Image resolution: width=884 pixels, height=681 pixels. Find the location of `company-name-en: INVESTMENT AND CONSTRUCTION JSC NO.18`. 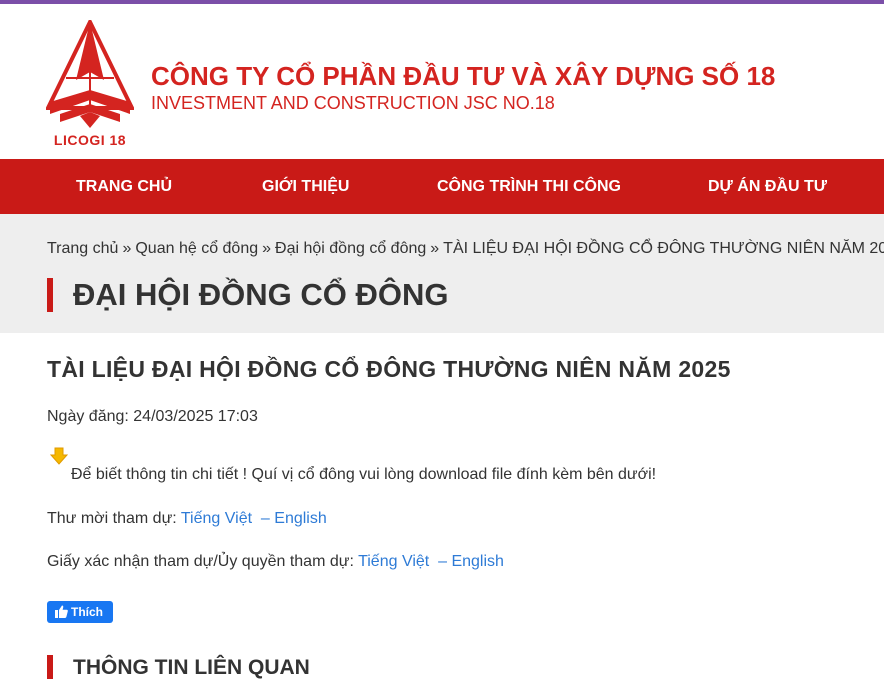

company-name-en: INVESTMENT AND CONSTRUCTION JSC NO.18 is located at coordinates (353, 103).